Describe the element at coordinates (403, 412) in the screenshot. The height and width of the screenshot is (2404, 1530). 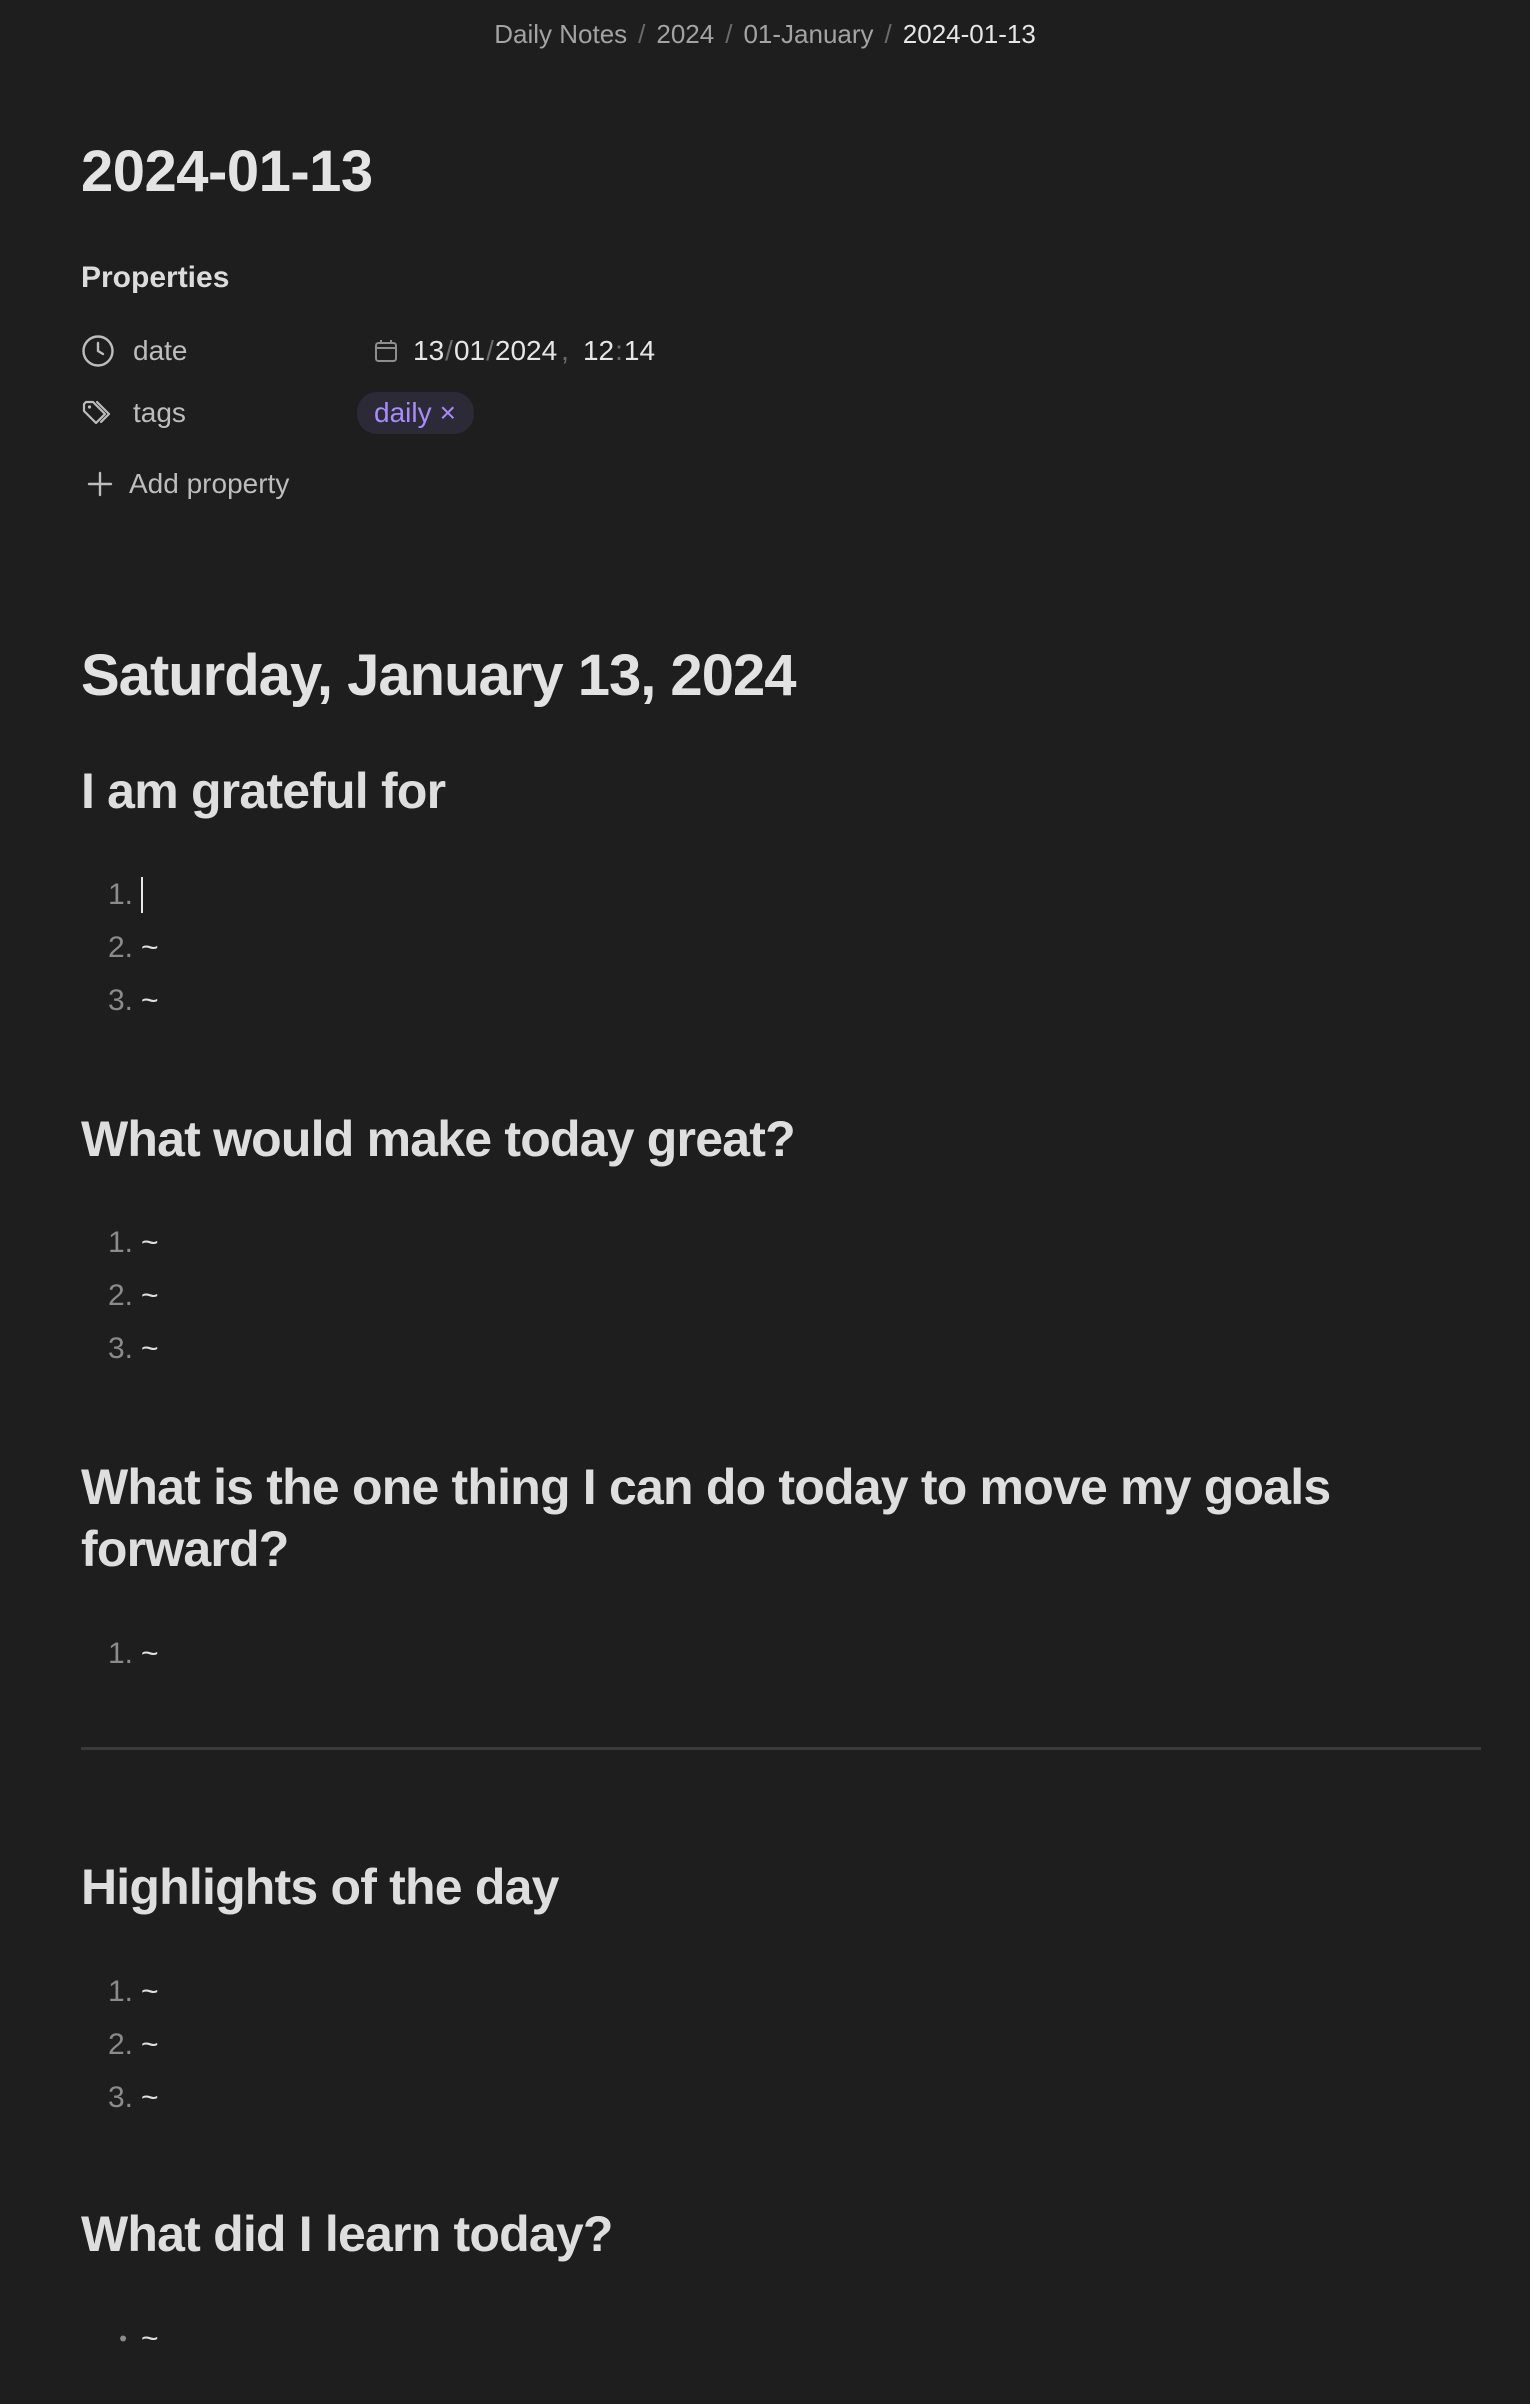
I see `tag-label: daily` at that location.